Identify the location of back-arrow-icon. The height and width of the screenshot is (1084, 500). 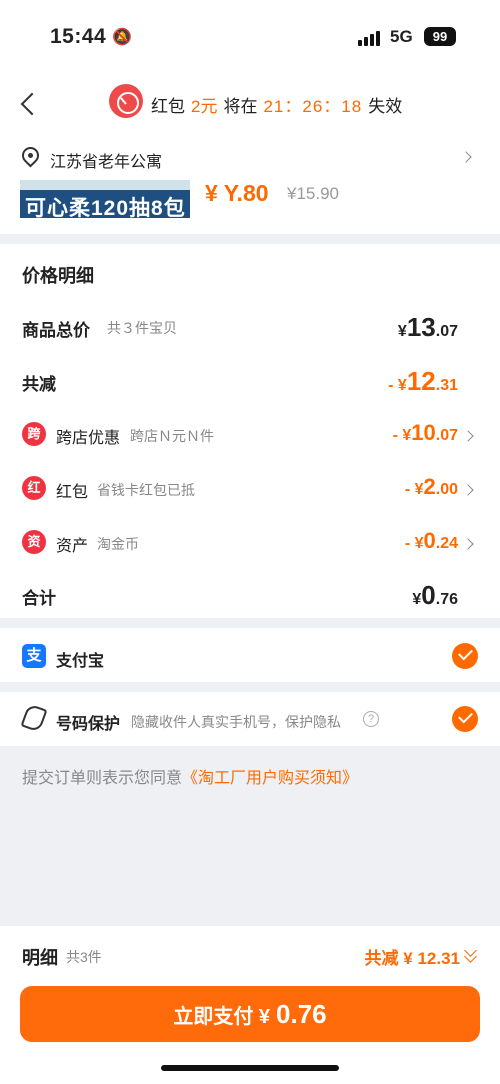
(29, 103).